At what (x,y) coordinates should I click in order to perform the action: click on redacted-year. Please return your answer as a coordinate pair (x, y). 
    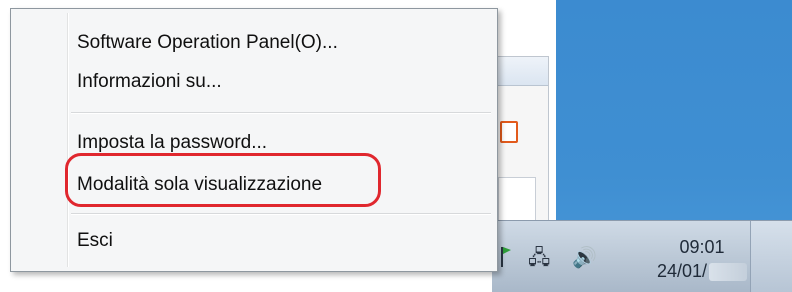
    Looking at the image, I should click on (728, 272).